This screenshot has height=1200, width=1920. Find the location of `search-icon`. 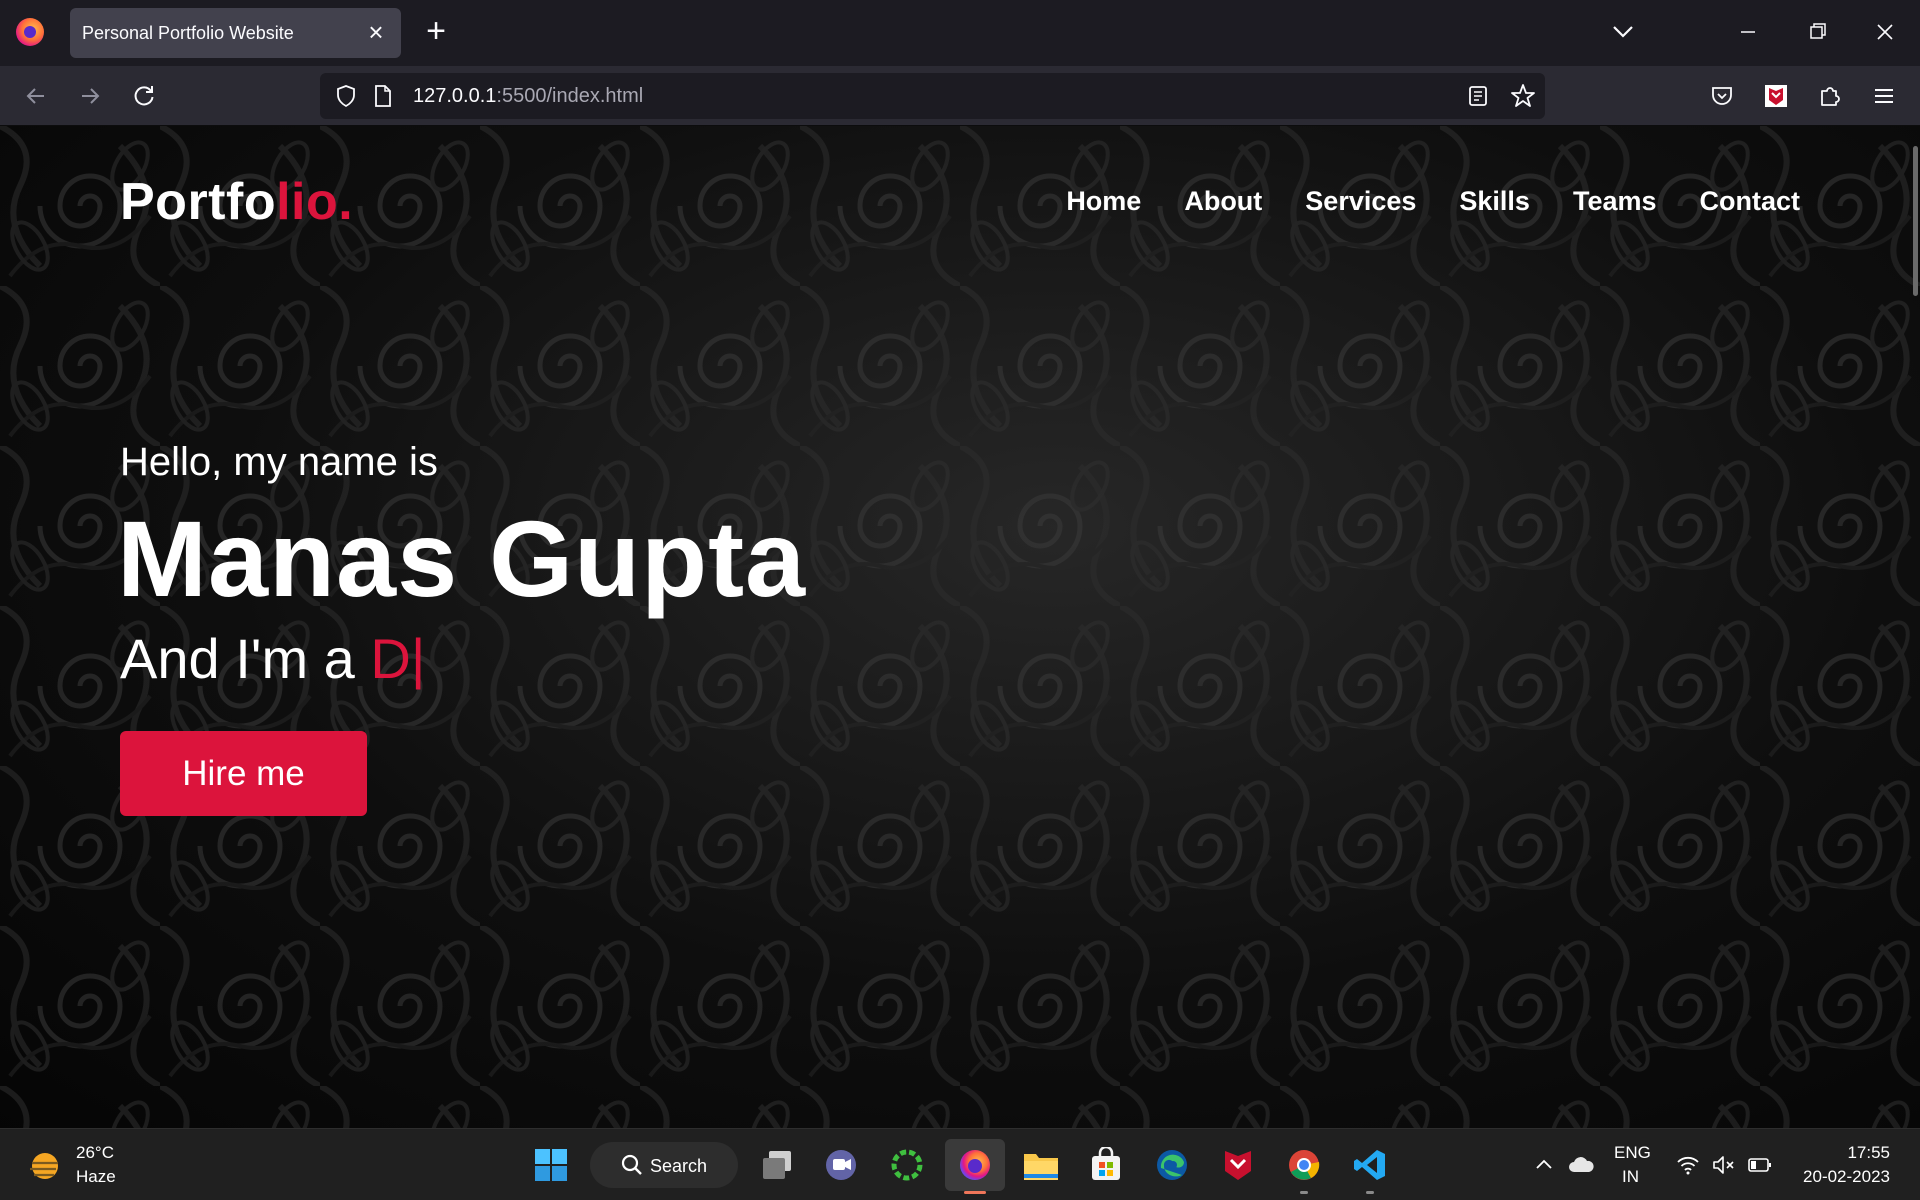

search-icon is located at coordinates (632, 1167).